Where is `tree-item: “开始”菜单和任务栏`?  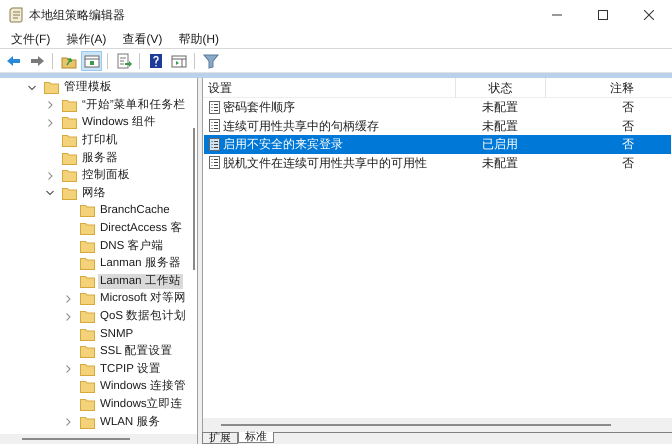
tree-item: “开始”菜单和任务栏 is located at coordinates (134, 105).